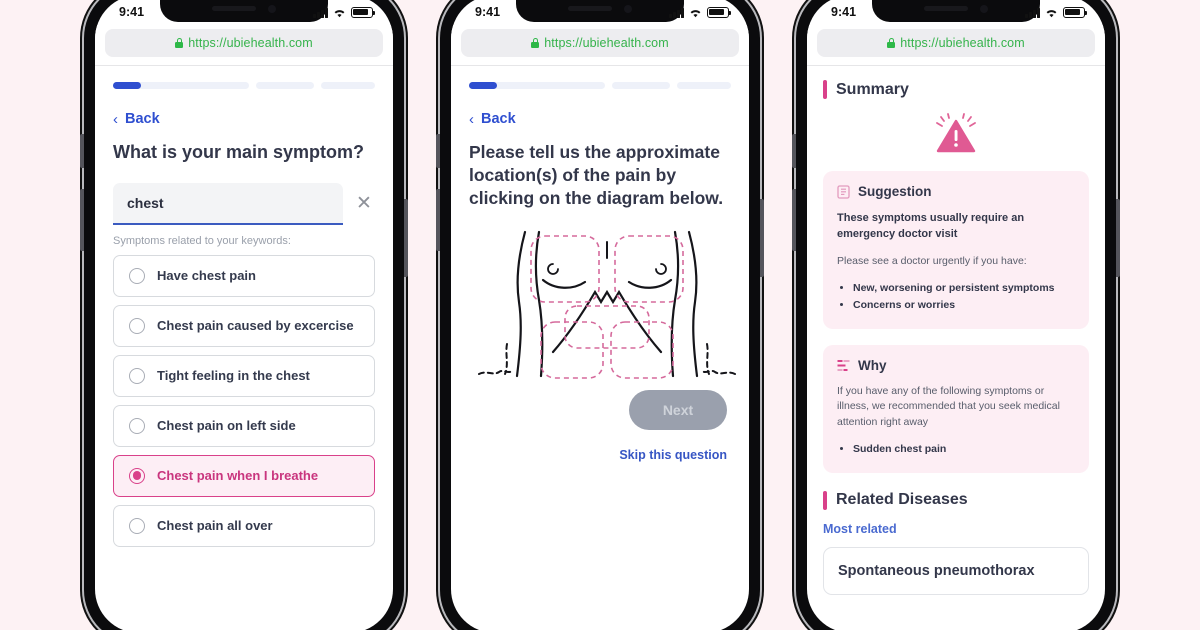 The image size is (1200, 630). I want to click on list-item: Chest pain on left side, so click(244, 425).